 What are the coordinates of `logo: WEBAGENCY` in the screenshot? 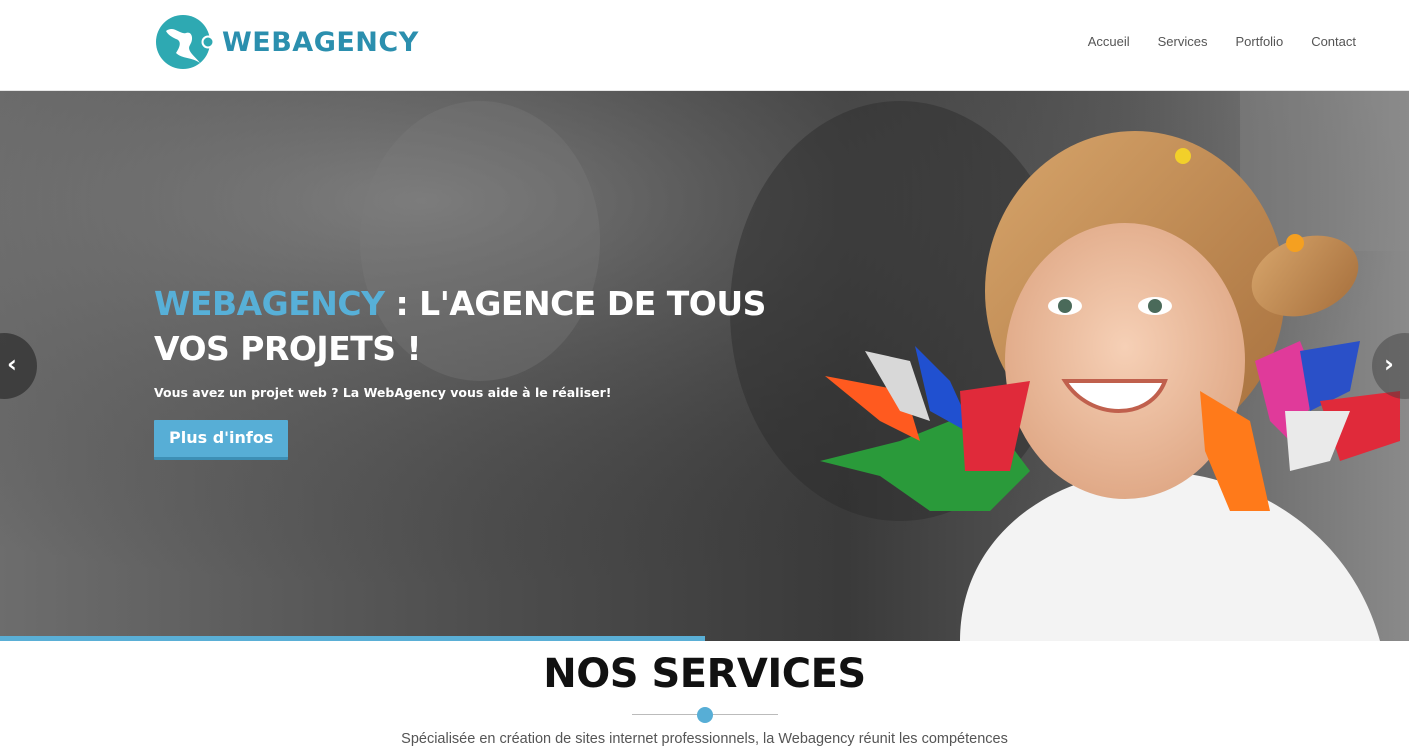 It's located at (287, 42).